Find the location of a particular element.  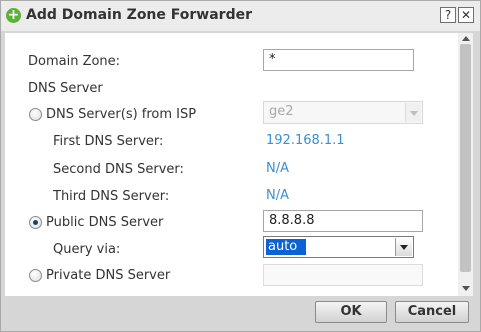

isp-interface-select: ge2 is located at coordinates (343, 112).